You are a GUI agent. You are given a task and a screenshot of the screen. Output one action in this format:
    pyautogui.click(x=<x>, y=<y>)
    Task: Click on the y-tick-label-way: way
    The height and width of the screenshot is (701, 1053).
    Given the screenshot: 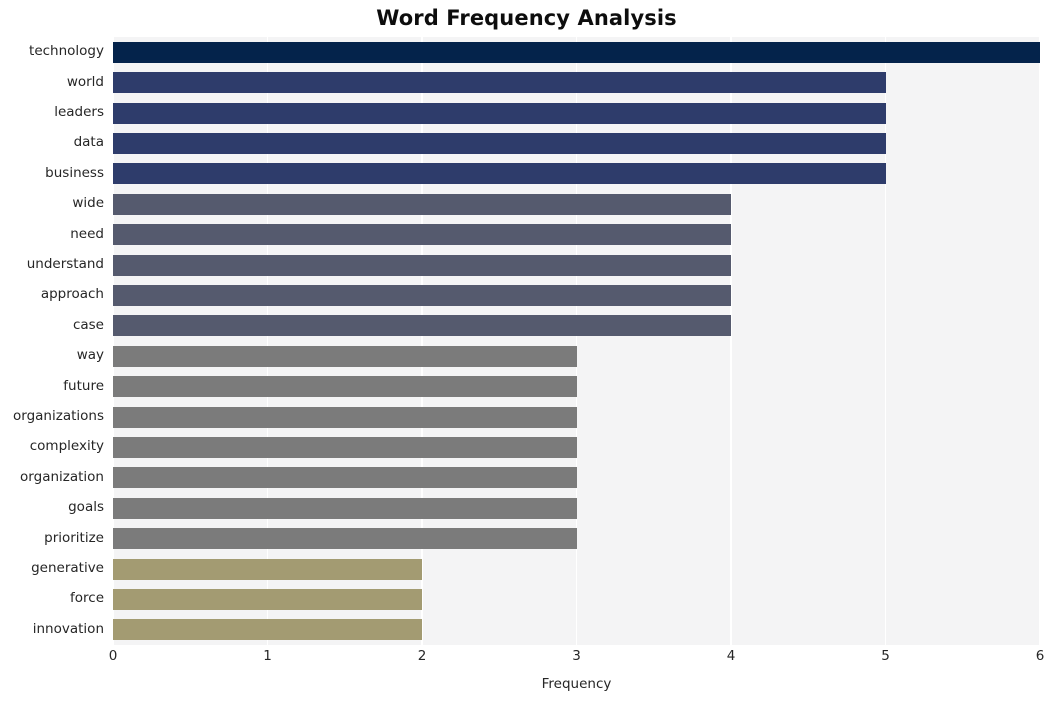 What is the action you would take?
    pyautogui.click(x=90, y=355)
    